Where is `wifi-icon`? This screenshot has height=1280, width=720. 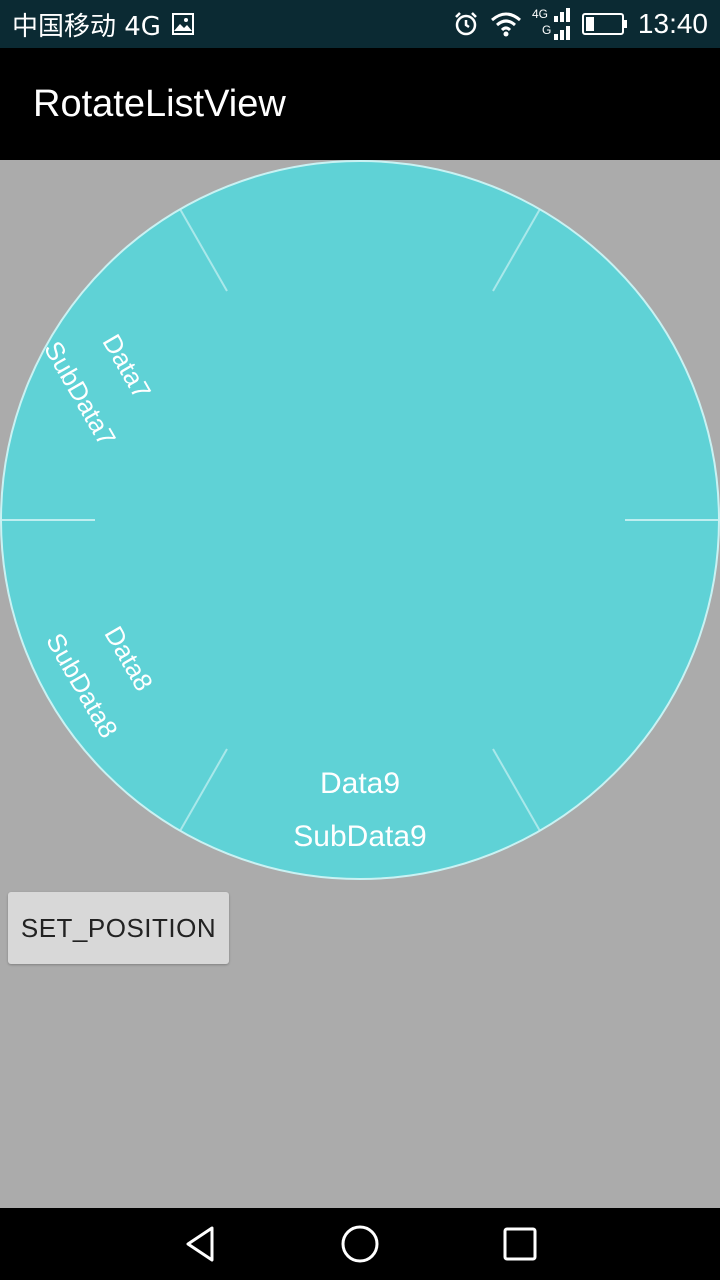
wifi-icon is located at coordinates (506, 24).